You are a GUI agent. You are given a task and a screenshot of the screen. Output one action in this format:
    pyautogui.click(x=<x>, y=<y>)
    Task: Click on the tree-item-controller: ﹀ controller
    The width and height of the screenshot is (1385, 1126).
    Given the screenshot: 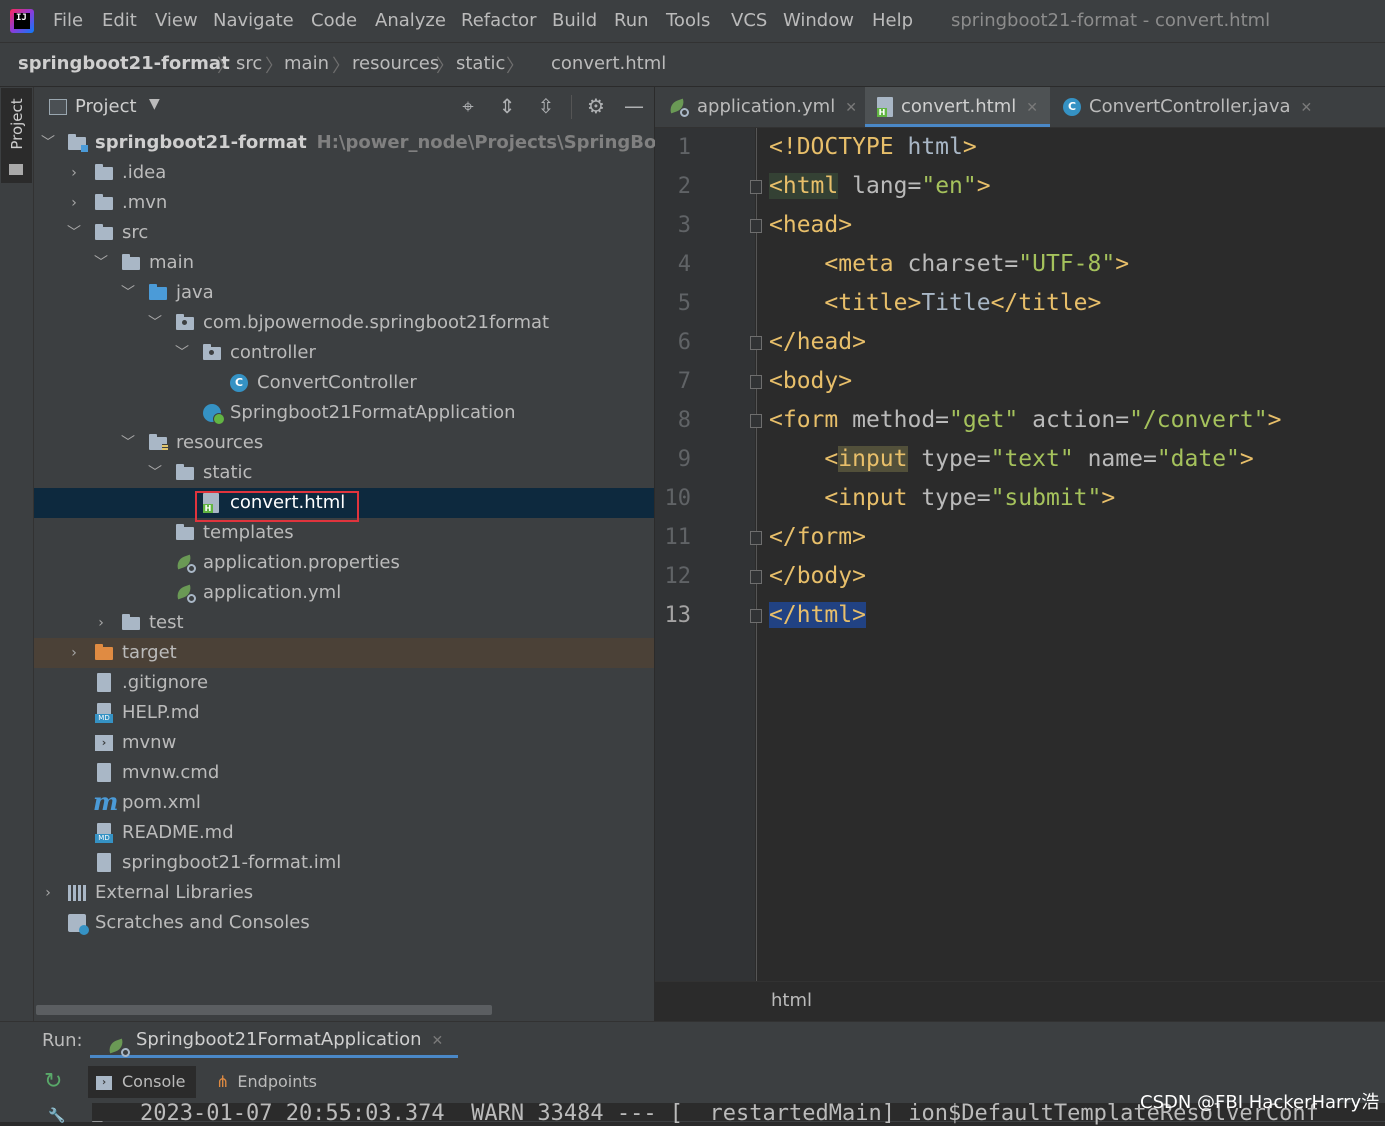 What is the action you would take?
    pyautogui.click(x=344, y=353)
    